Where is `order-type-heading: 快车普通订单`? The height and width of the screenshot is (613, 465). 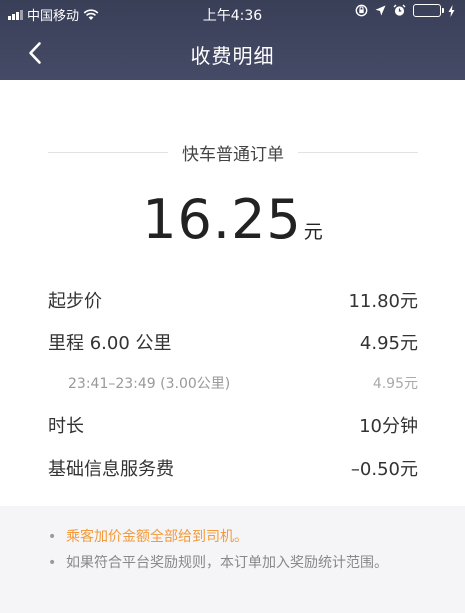
order-type-heading: 快车普通订单 is located at coordinates (233, 152).